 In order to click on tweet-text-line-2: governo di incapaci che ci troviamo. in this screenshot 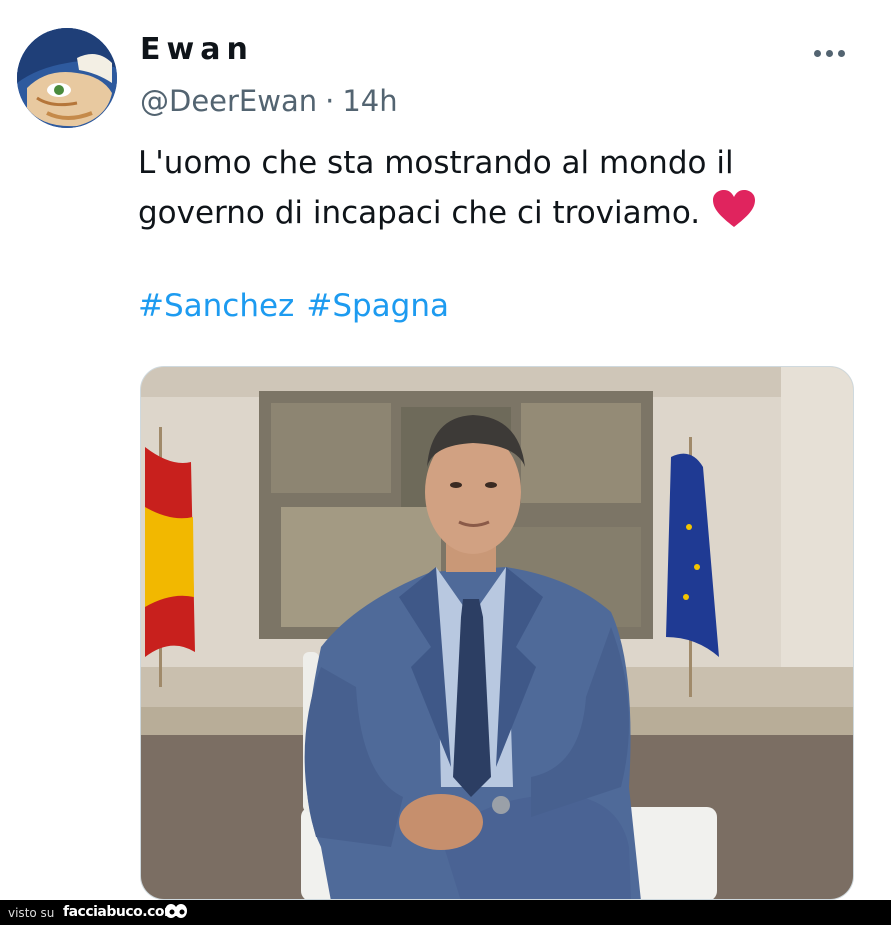, I will do `click(488, 216)`.